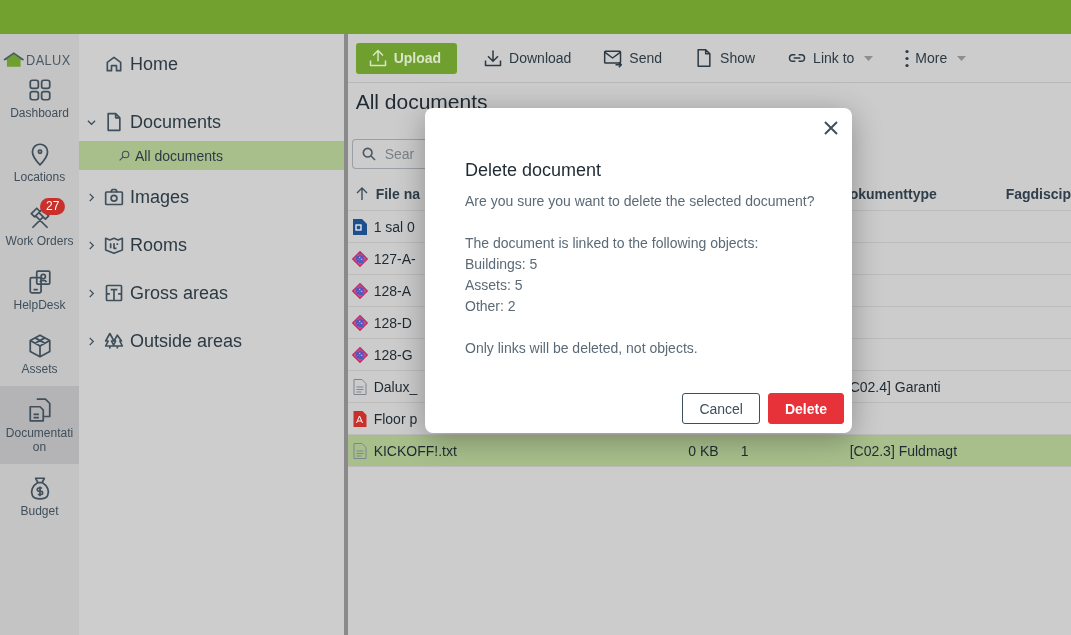 This screenshot has width=1071, height=635. Describe the element at coordinates (395, 418) in the screenshot. I see `table-cell: Floor p` at that location.